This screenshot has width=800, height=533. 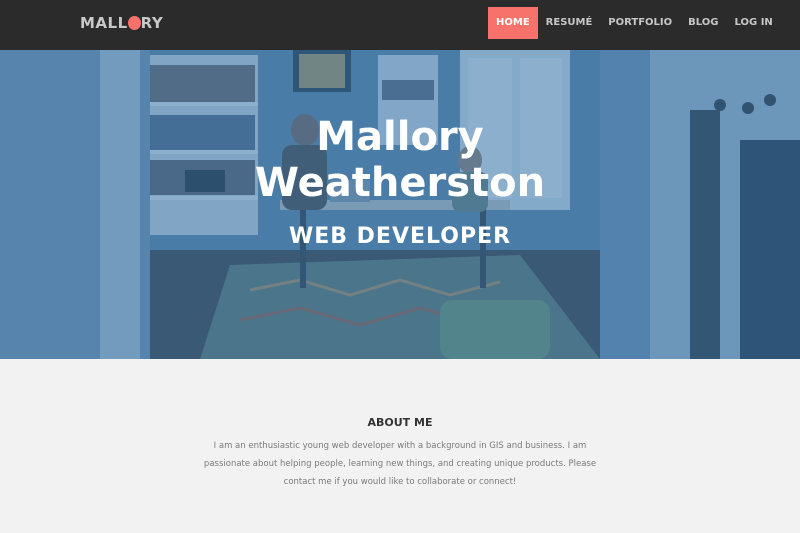 I want to click on hero-name-heading: Mallory Weatherston, so click(x=400, y=160).